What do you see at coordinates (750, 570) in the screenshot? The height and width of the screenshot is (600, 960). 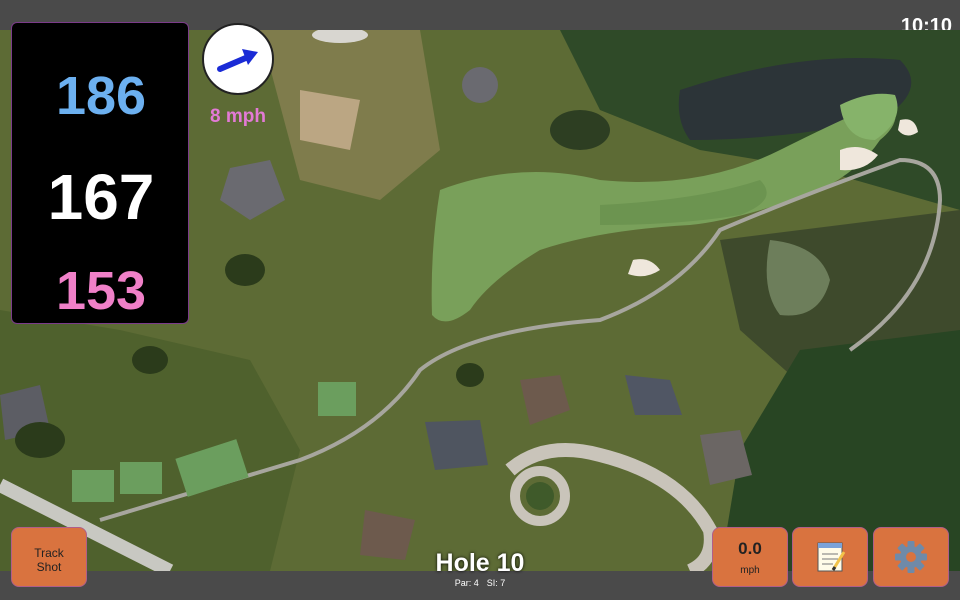 I see `speed-unit: mph` at bounding box center [750, 570].